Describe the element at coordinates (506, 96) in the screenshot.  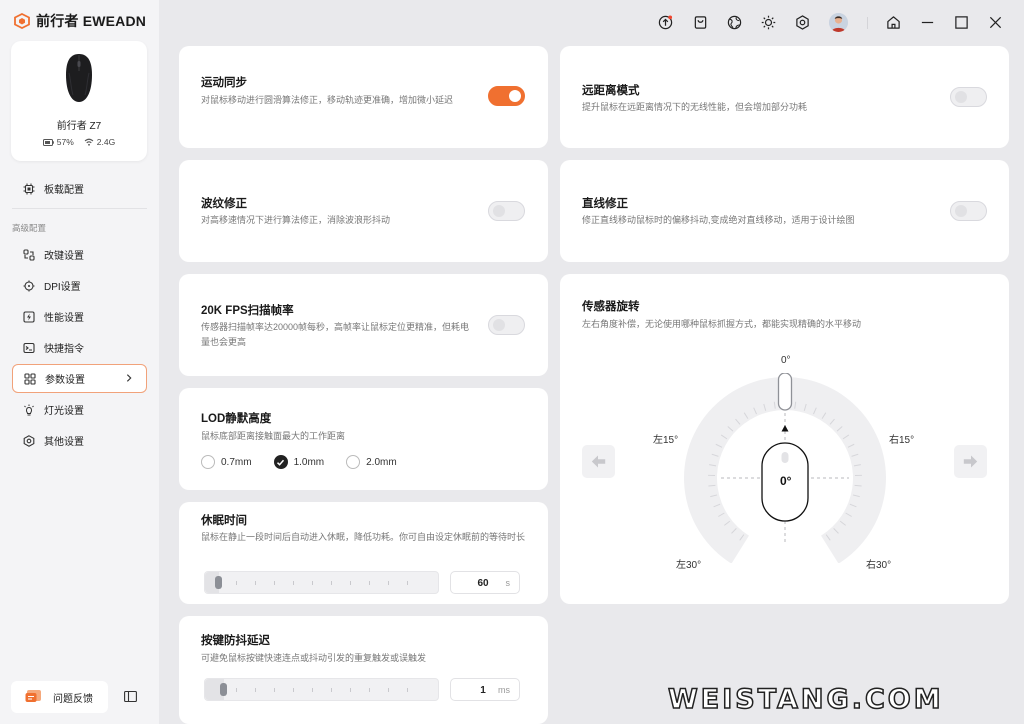
I see `motion-sync-toggle` at that location.